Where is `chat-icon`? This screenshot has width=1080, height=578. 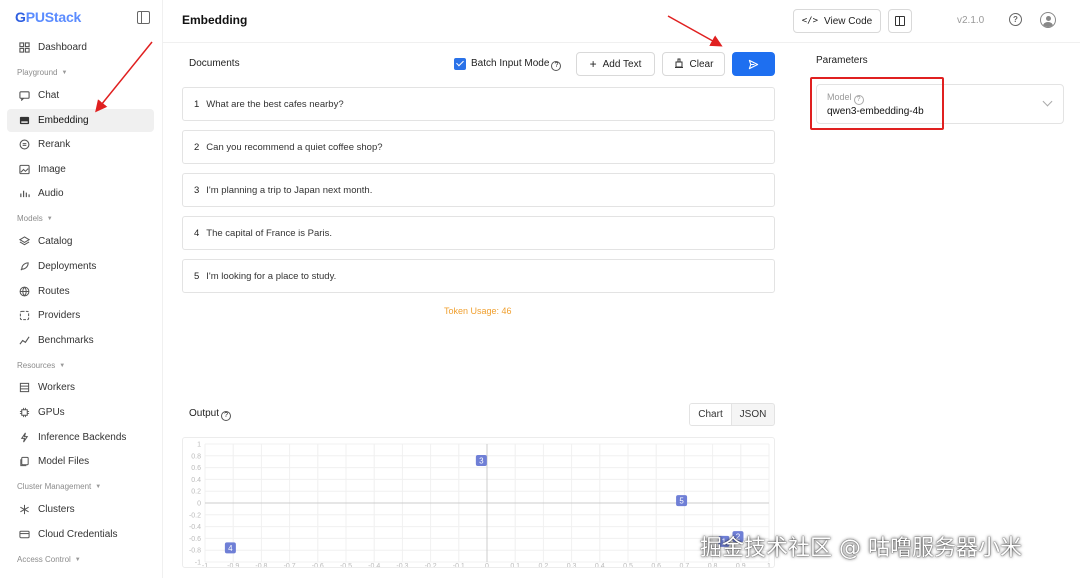 chat-icon is located at coordinates (24, 96).